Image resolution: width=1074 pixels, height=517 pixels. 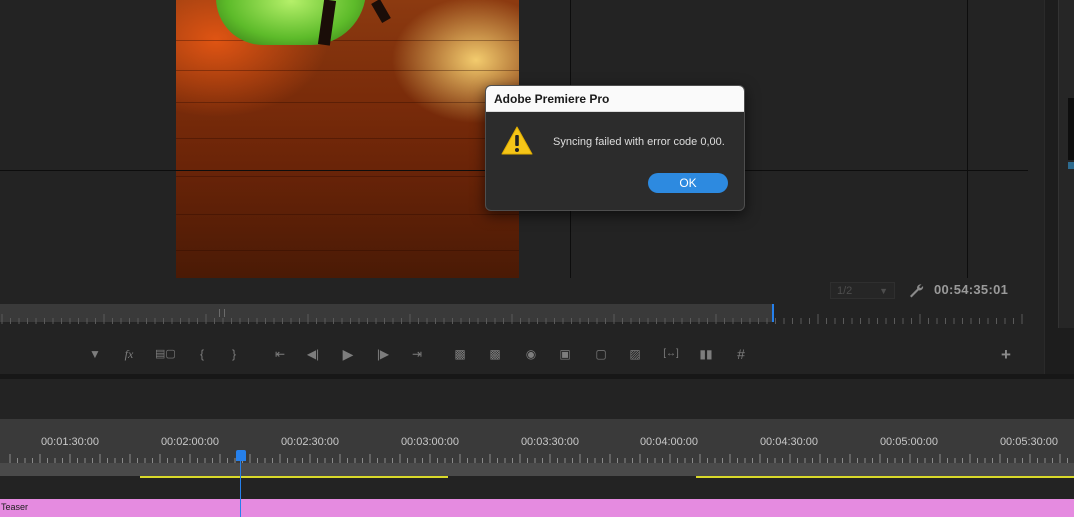 What do you see at coordinates (601, 354) in the screenshot?
I see `safe-margins-icon: ▢` at bounding box center [601, 354].